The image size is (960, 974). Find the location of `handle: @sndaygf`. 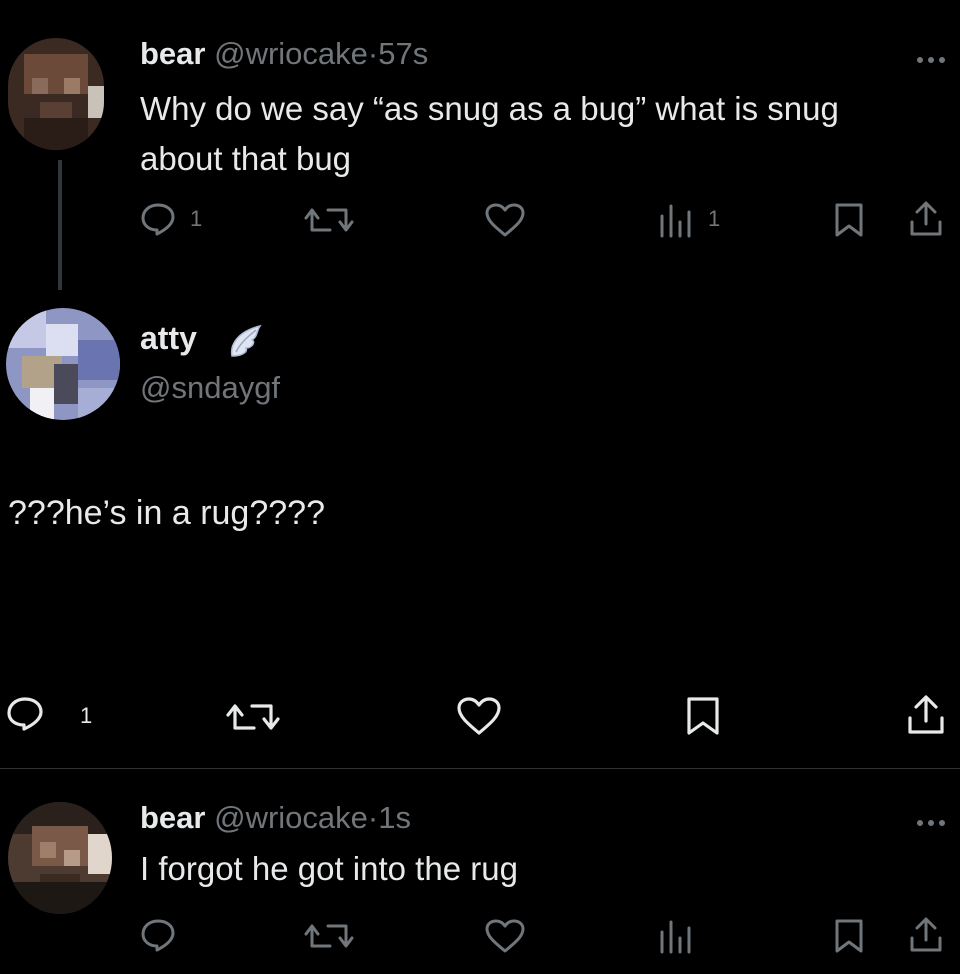

handle: @sndaygf is located at coordinates (210, 388).